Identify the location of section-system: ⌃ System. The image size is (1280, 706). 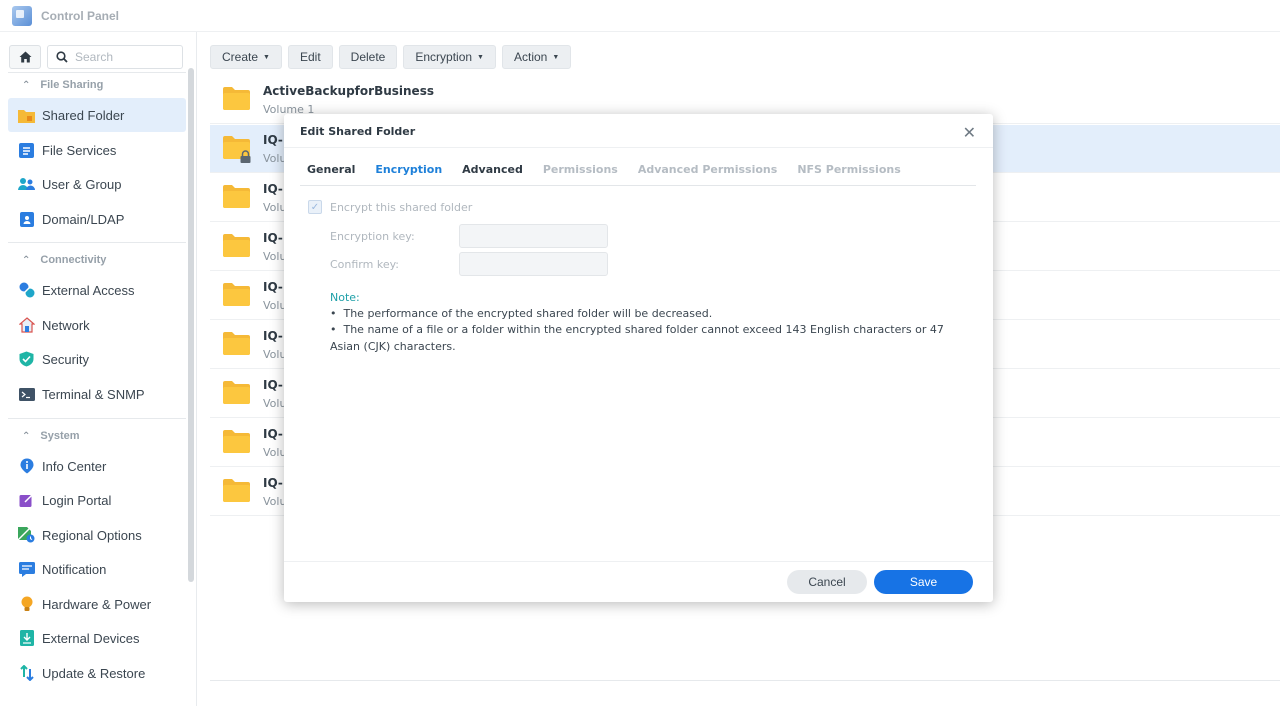
(97, 436).